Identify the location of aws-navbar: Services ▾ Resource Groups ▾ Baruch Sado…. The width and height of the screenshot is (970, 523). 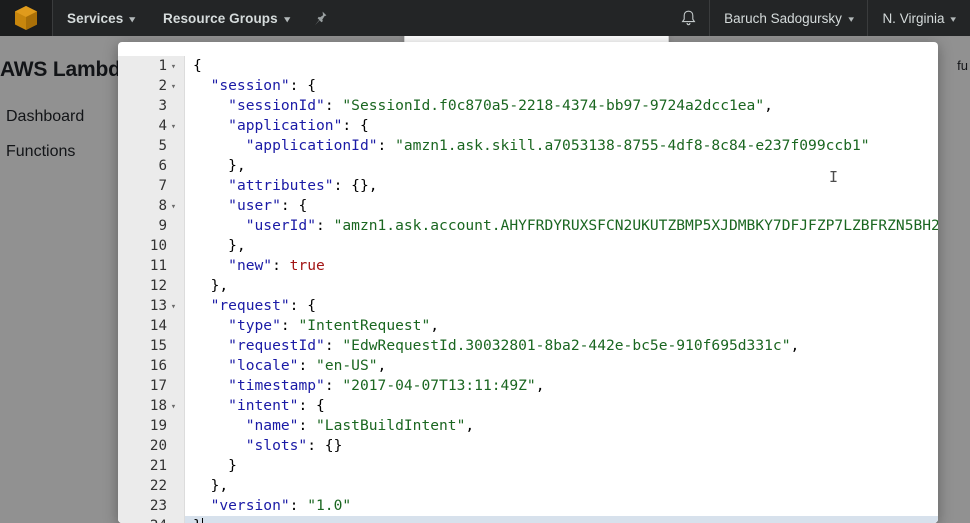
(485, 18).